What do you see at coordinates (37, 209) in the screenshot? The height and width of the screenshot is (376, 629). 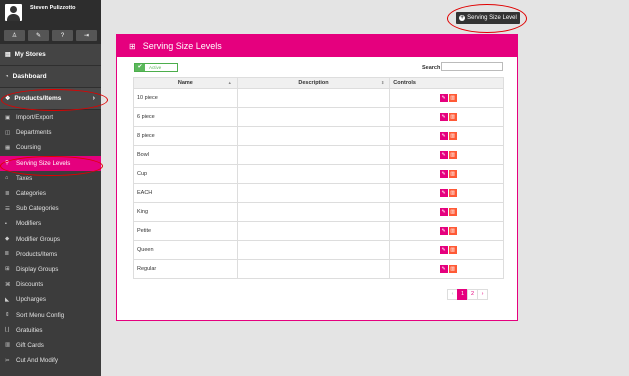 I see `sidebar-item-label: Sub Categories` at bounding box center [37, 209].